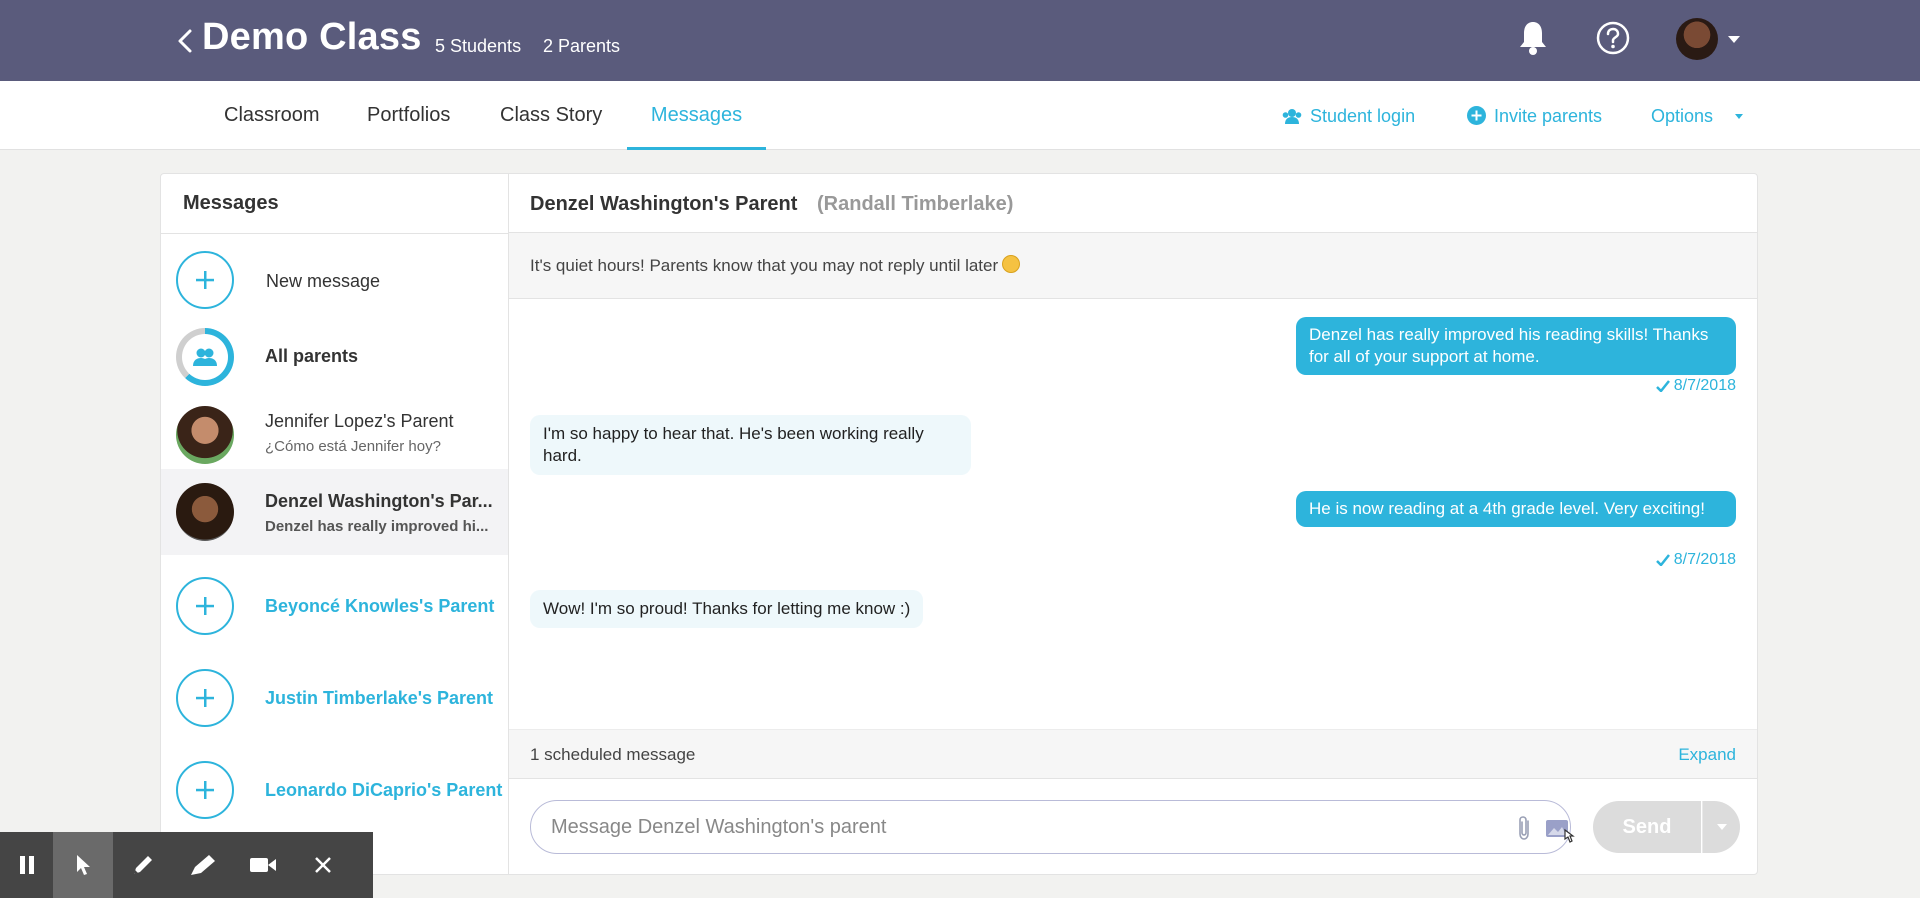 The width and height of the screenshot is (1920, 898). I want to click on message-input, so click(1050, 827).